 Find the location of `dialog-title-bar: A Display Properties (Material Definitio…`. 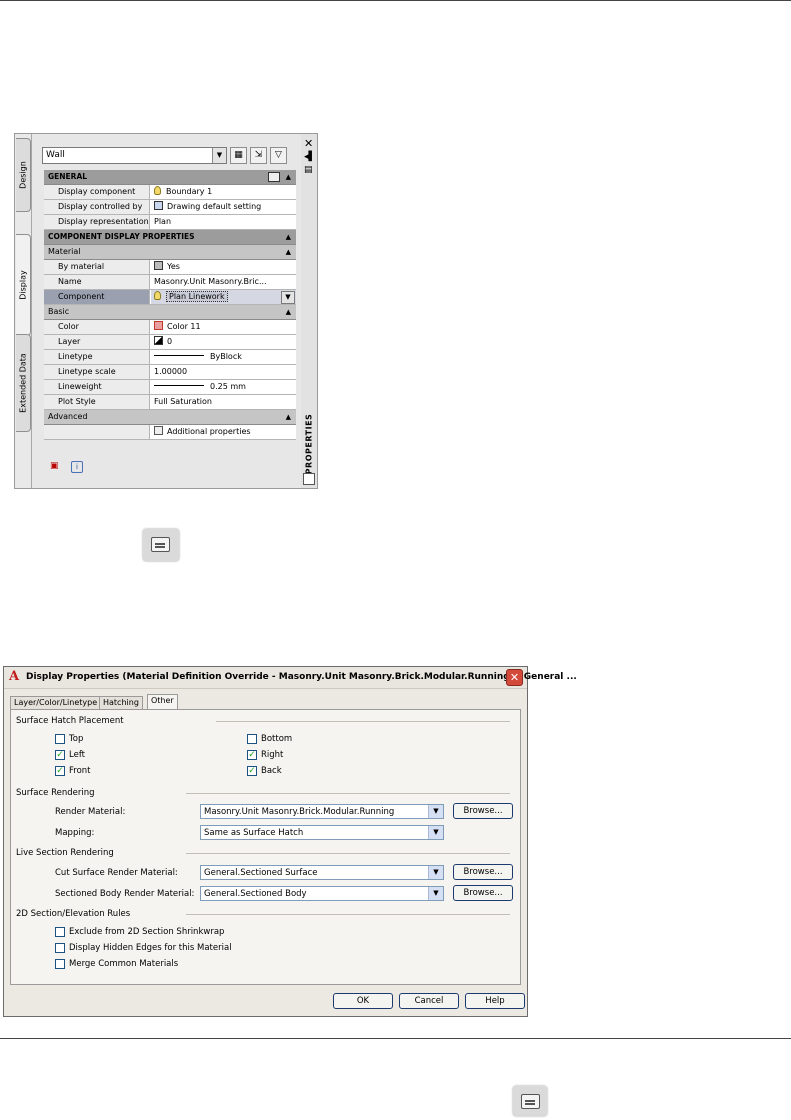

dialog-title-bar: A Display Properties (Material Definitio… is located at coordinates (290, 678).